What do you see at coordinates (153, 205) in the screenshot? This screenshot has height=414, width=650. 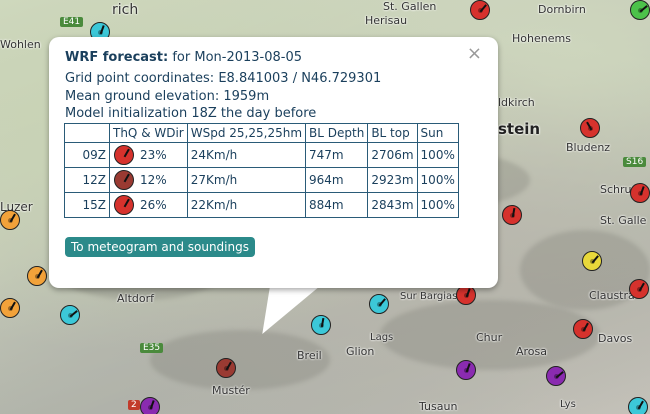 I see `thq-value: 26%` at bounding box center [153, 205].